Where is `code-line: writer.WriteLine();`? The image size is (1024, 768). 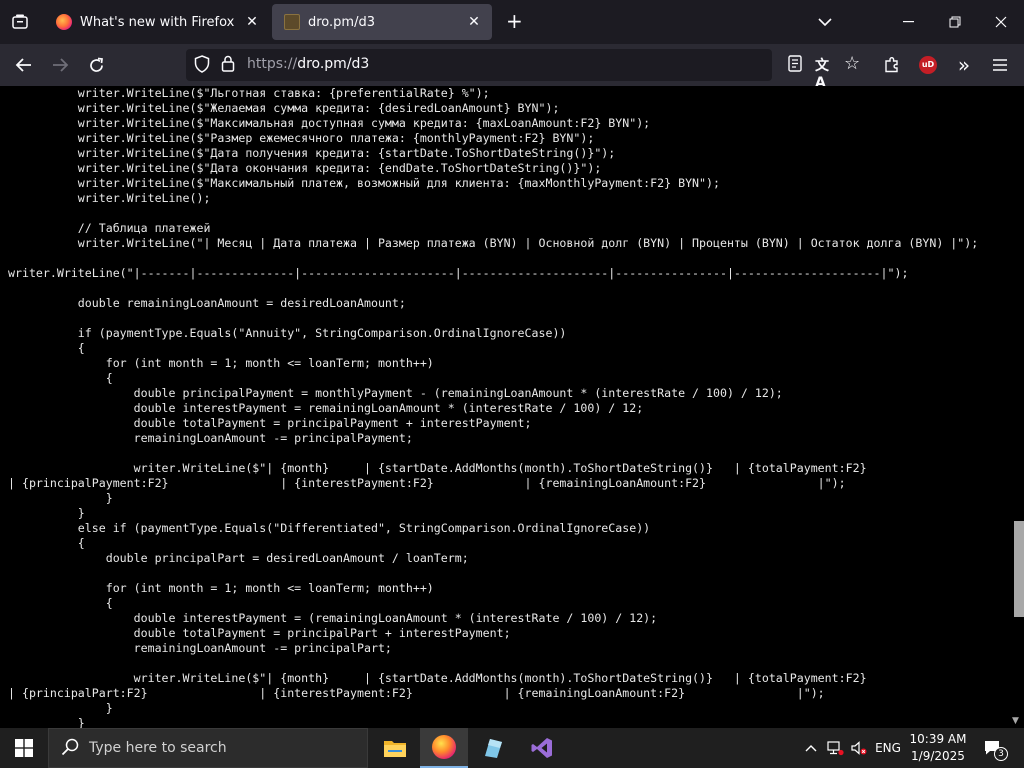
code-line: writer.WriteLine(); is located at coordinates (109, 198).